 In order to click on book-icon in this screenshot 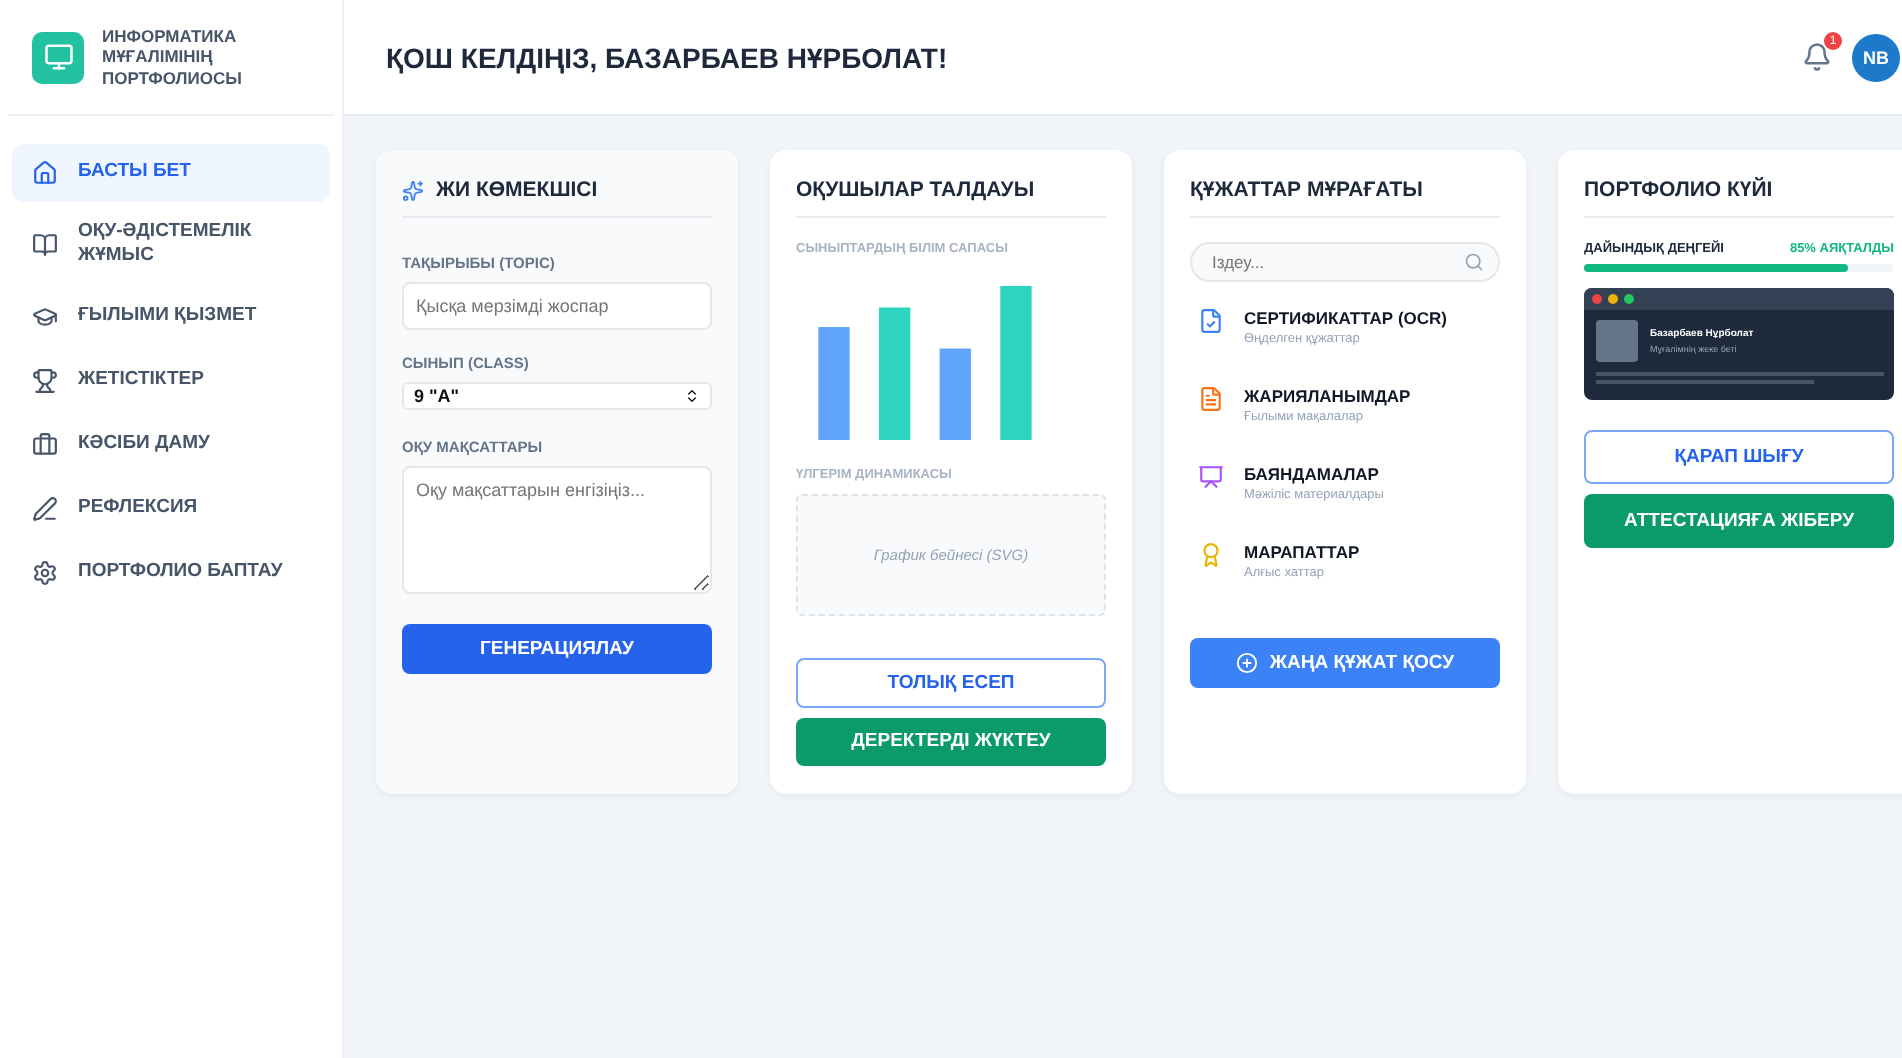, I will do `click(45, 244)`.